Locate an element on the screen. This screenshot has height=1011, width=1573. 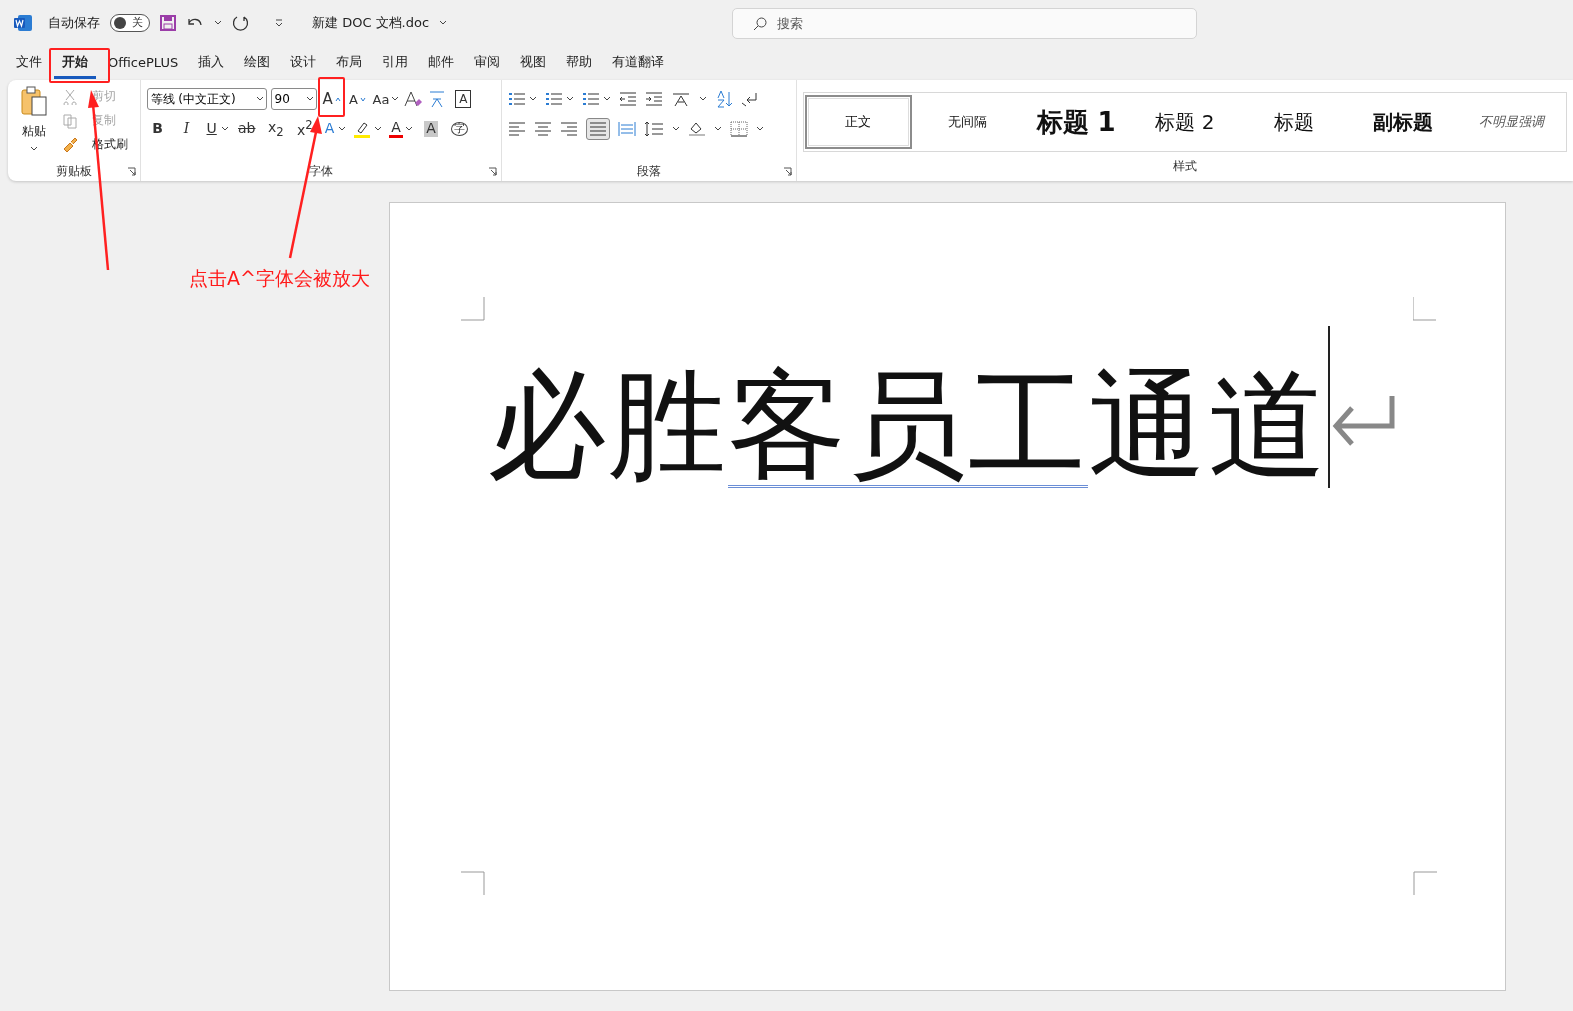
font-format-button: ab is located at coordinates (246, 129).